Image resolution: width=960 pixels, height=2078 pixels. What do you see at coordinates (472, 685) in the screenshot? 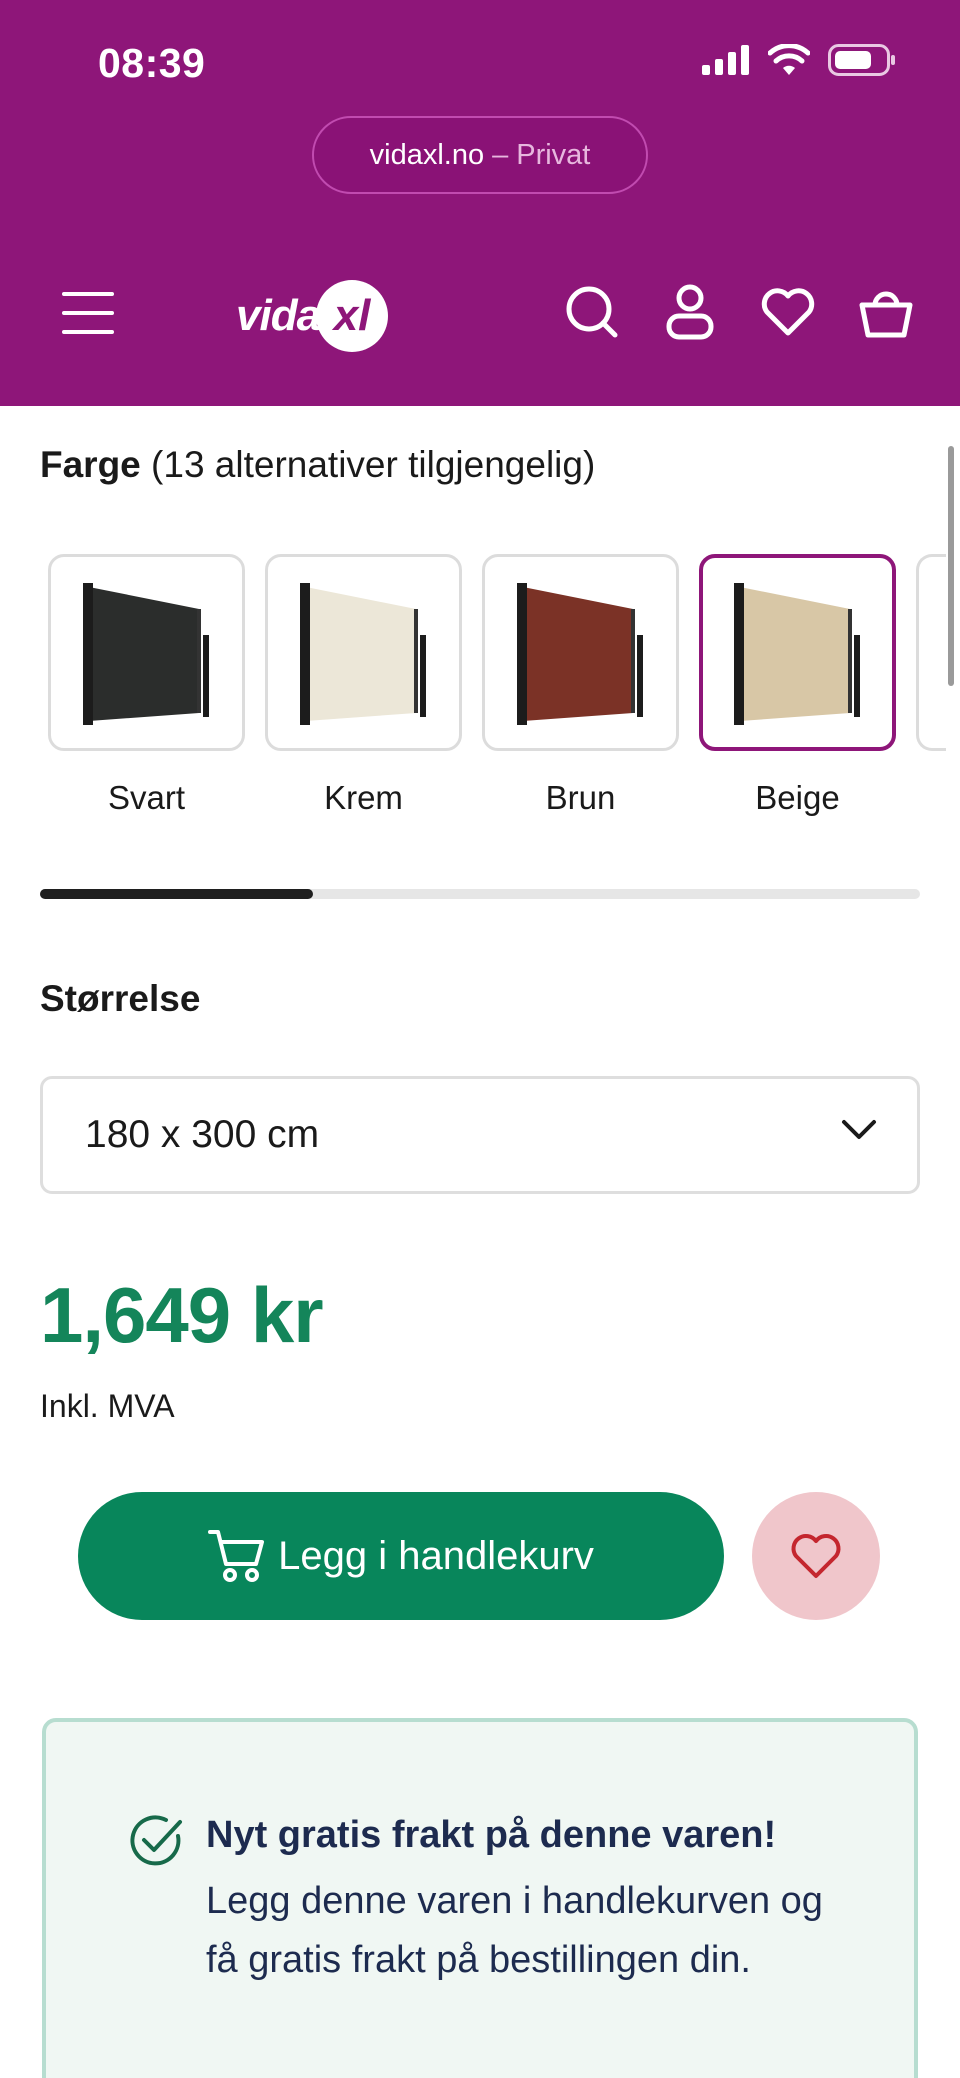
I see `color-swatch-list: Svart Krem Brun Beige` at bounding box center [472, 685].